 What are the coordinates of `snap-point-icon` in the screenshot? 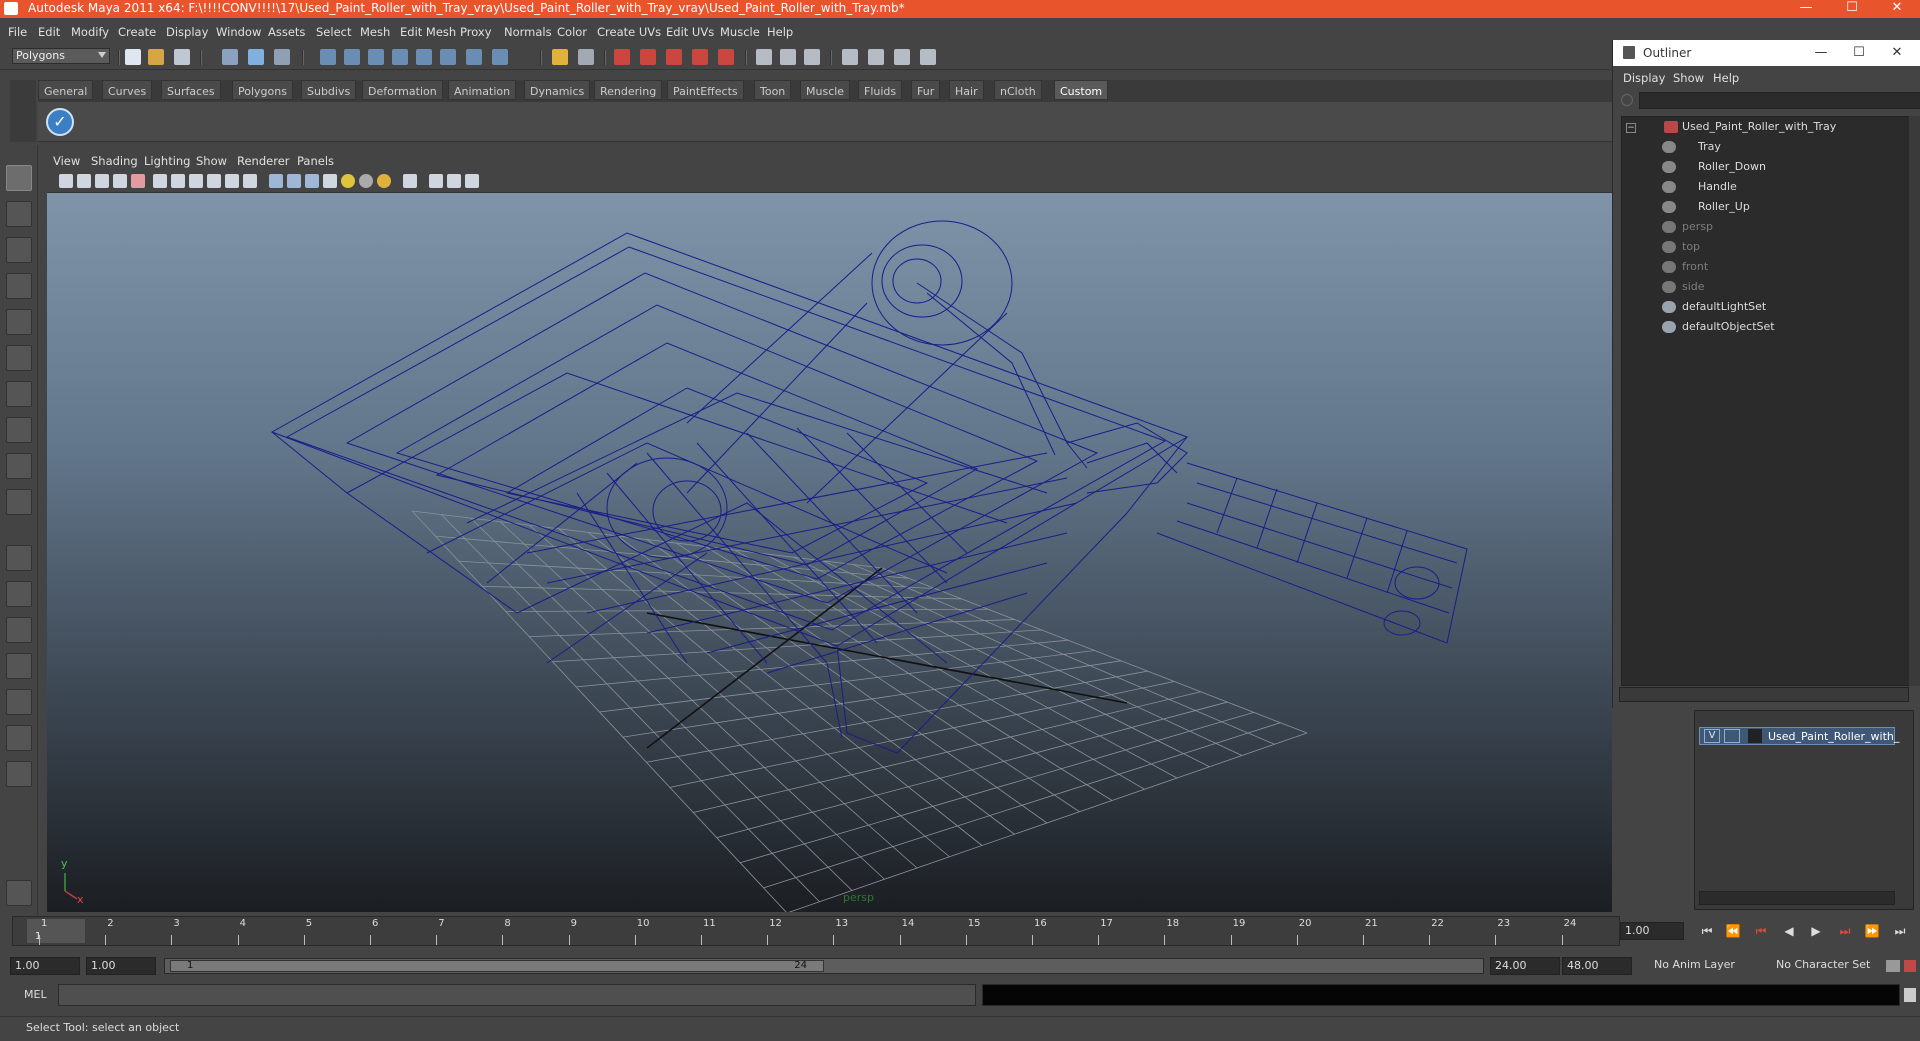 It's located at (376, 57).